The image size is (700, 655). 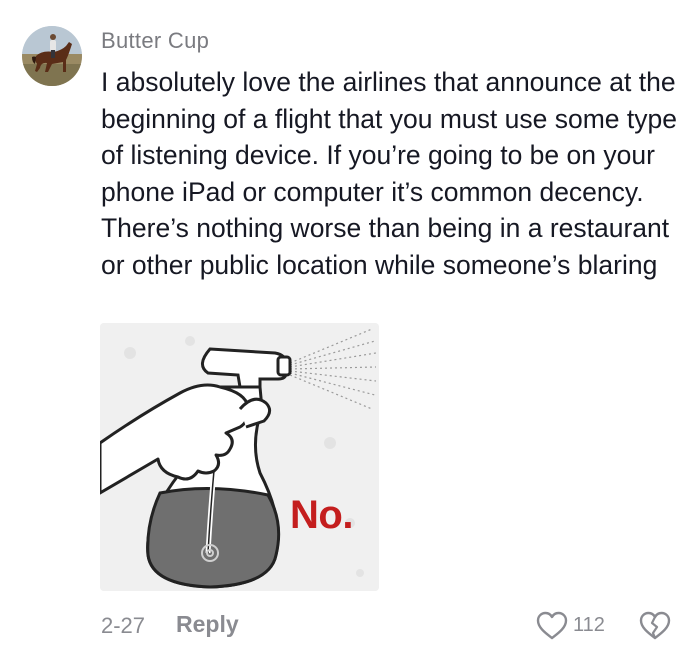 I want to click on dislike-button, so click(x=655, y=626).